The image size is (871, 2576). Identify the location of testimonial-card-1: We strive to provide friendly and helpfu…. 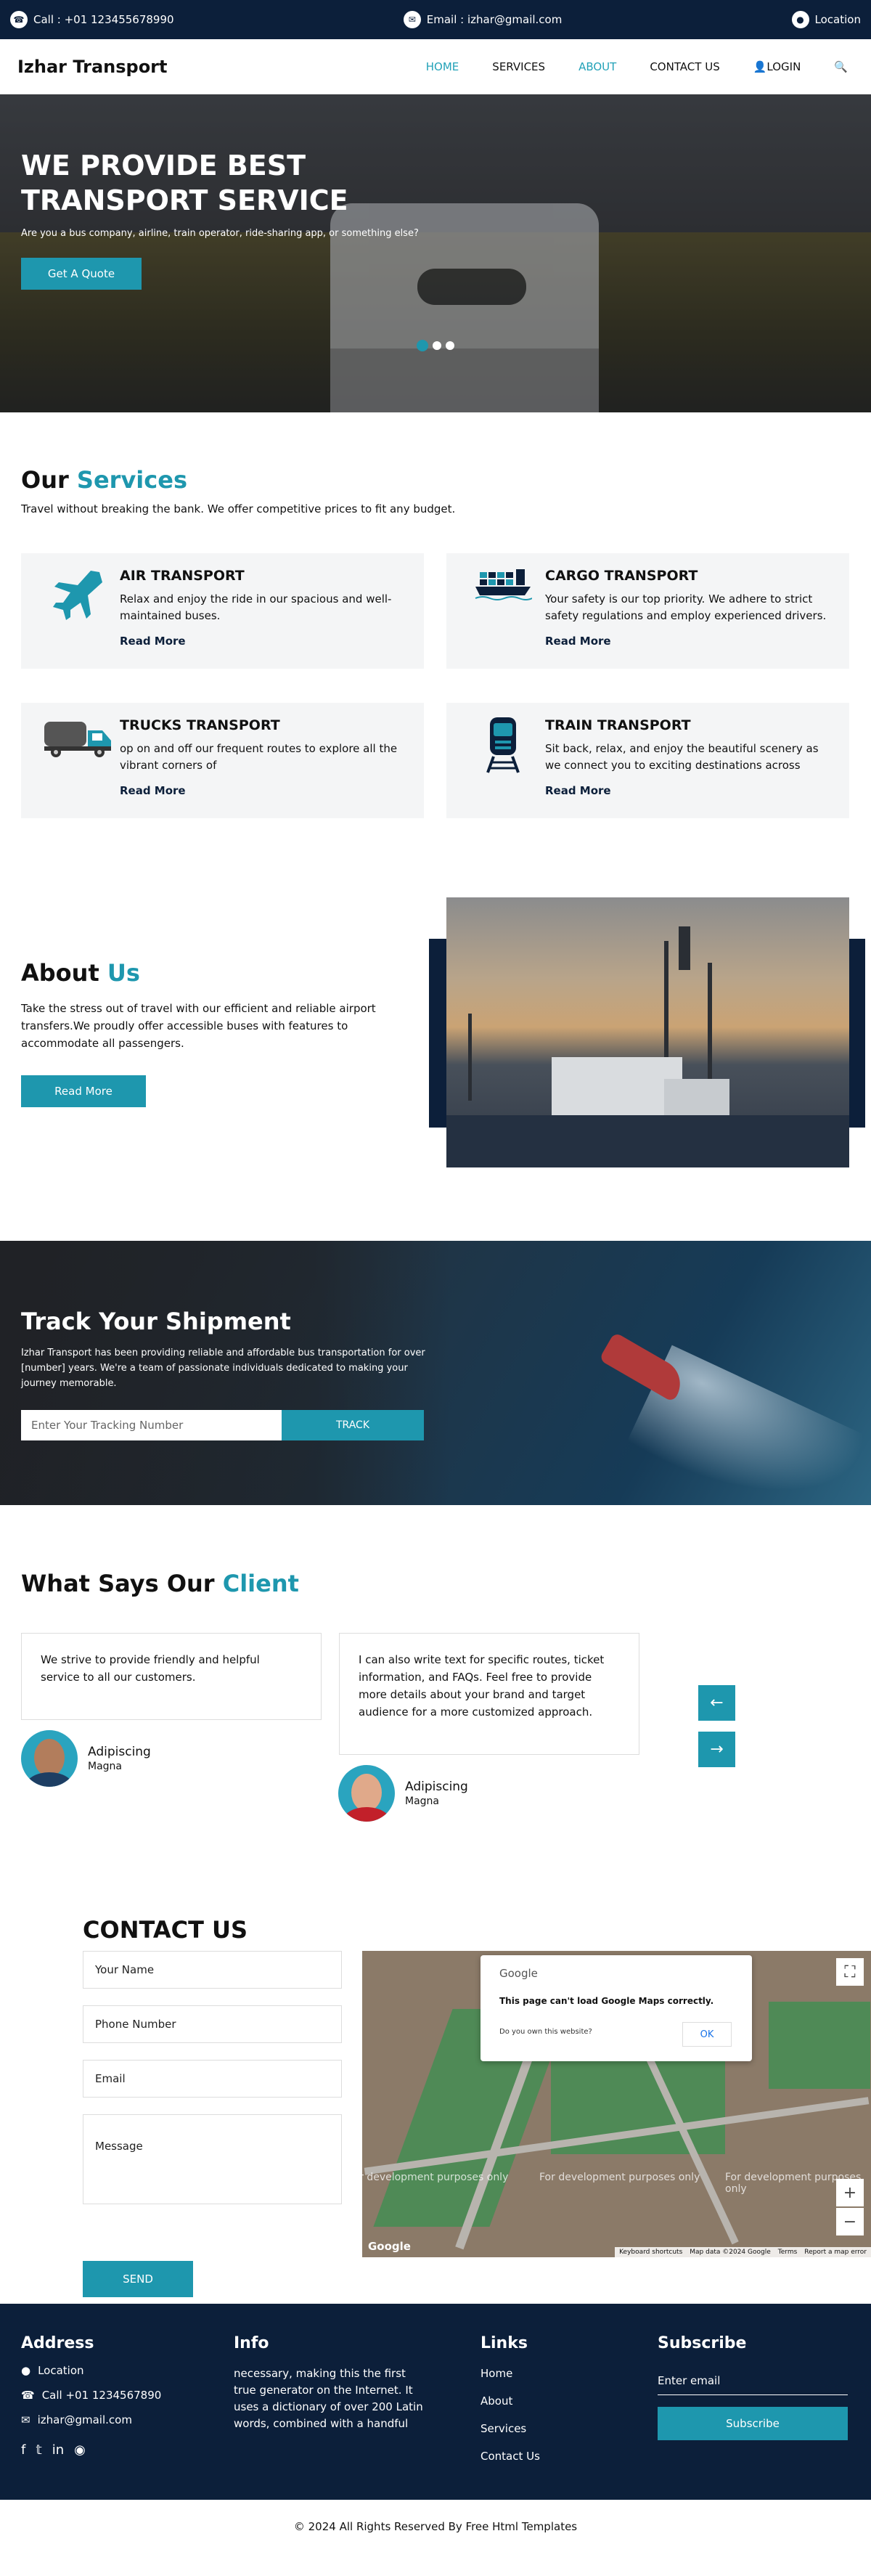
(171, 1677).